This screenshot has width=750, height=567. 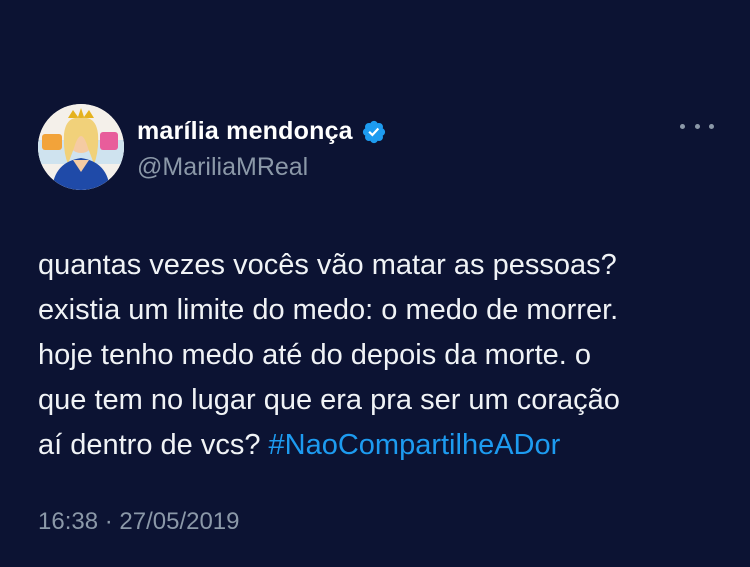 I want to click on hashtag-link: #NaoCompartilheADor, so click(x=415, y=445).